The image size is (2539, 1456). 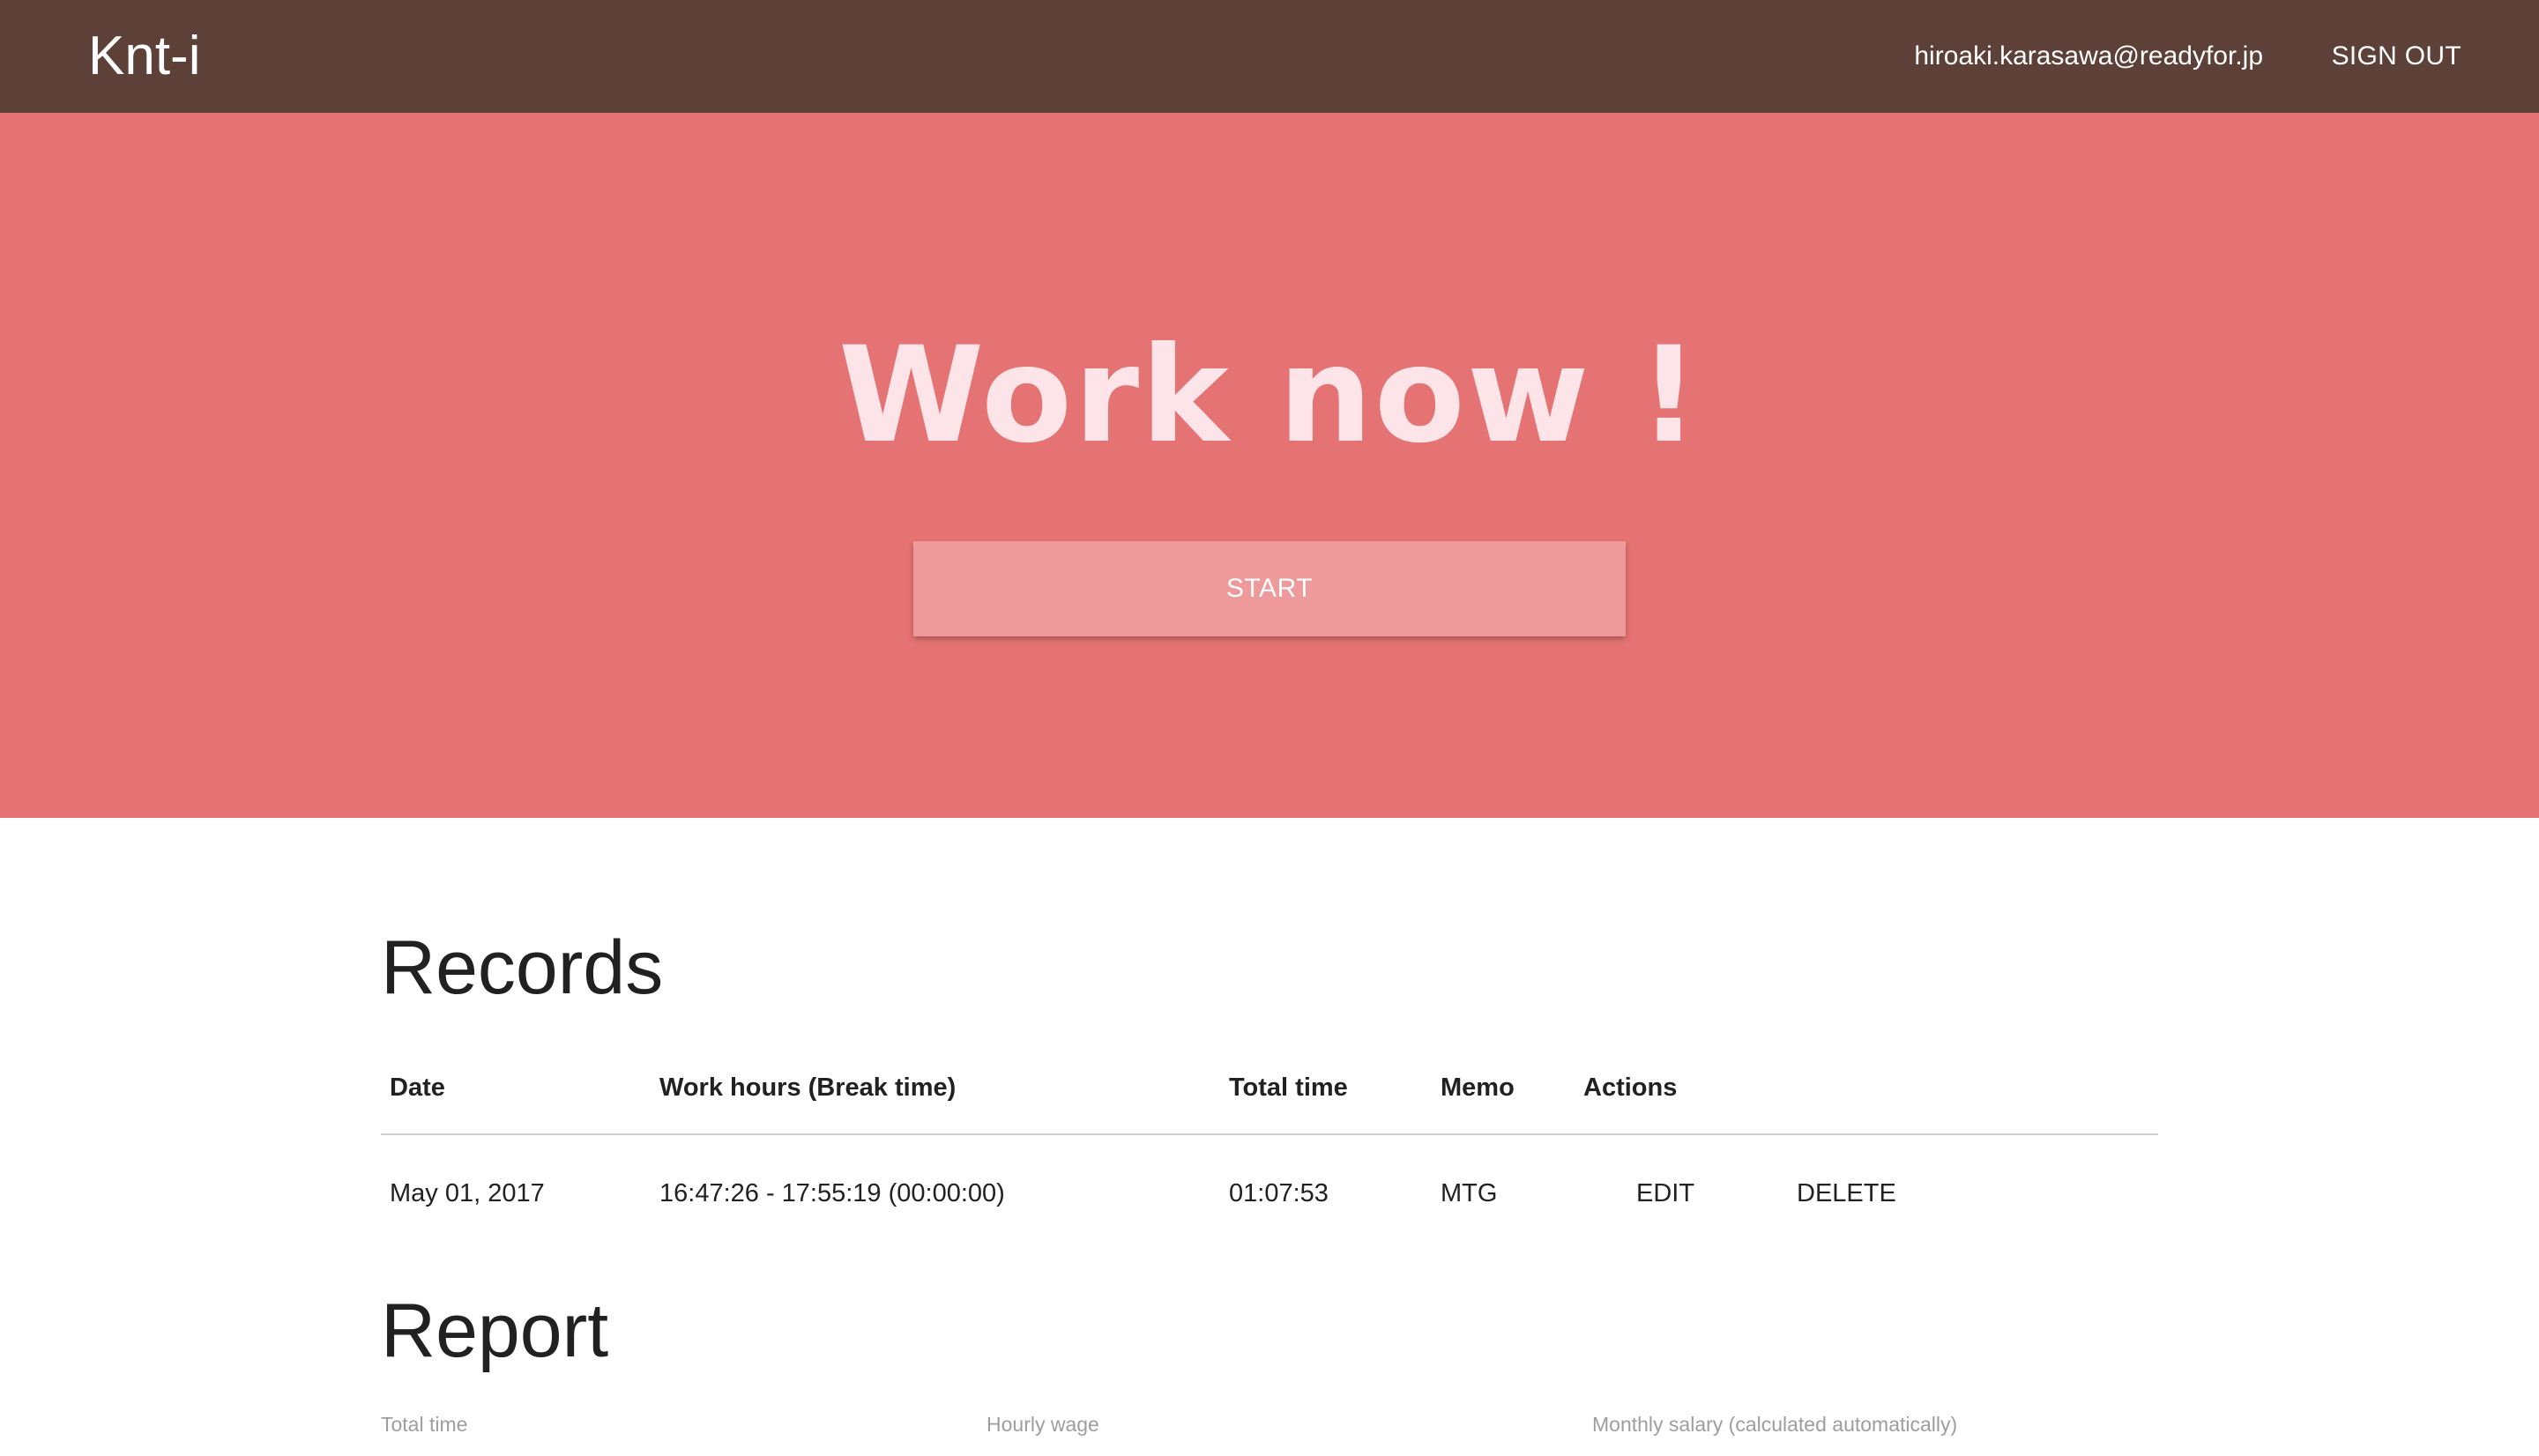 What do you see at coordinates (1846, 1193) in the screenshot?
I see `delete-button: DELETE` at bounding box center [1846, 1193].